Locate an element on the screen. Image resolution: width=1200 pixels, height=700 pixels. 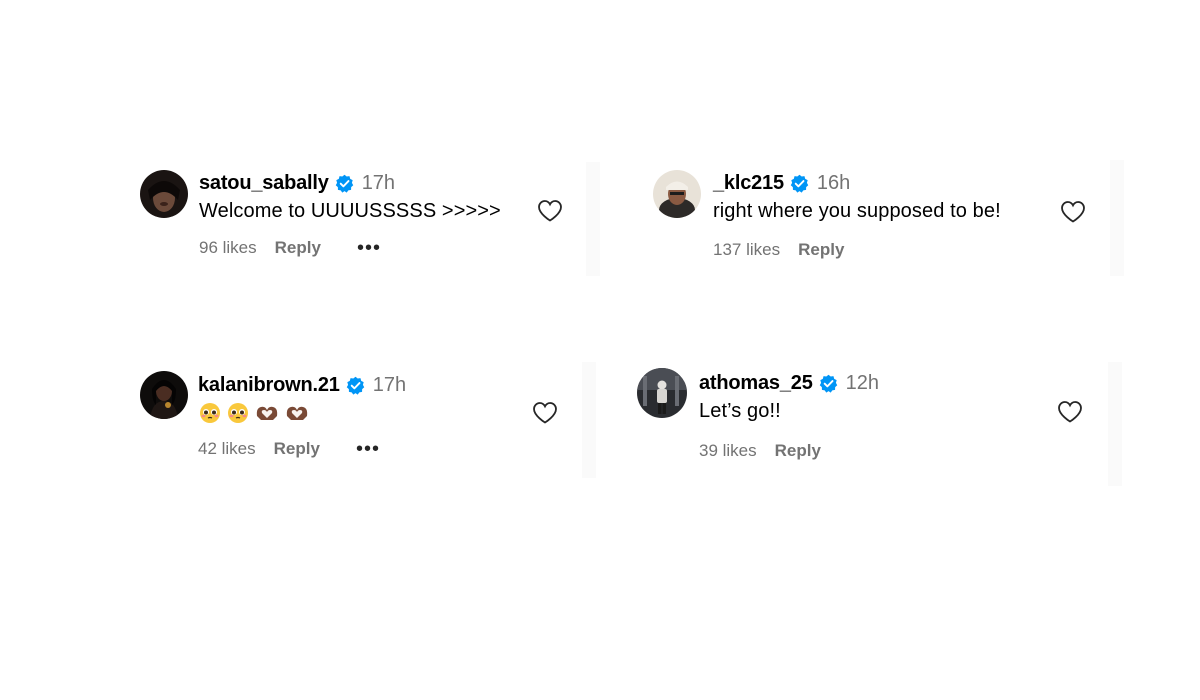
likes-count: 42 likes is located at coordinates (227, 449).